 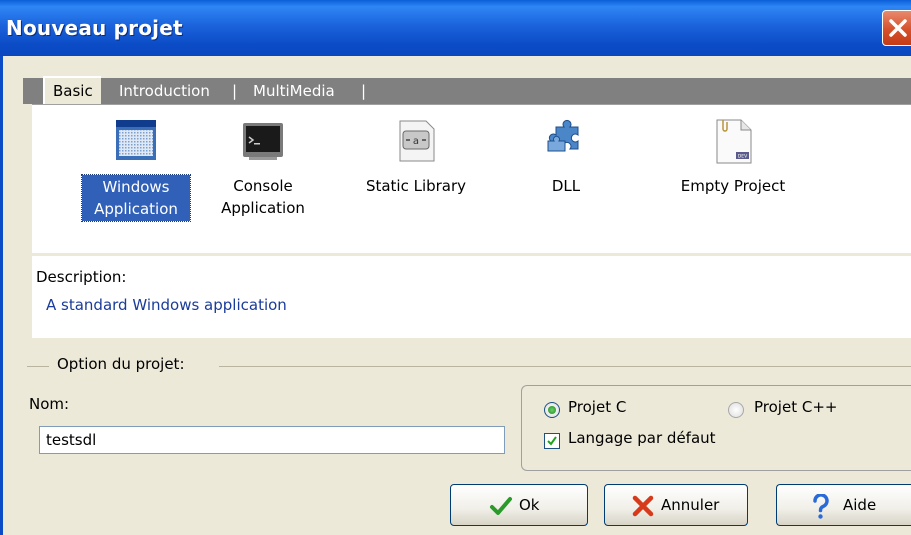 I want to click on svg-text: a, so click(x=416, y=141).